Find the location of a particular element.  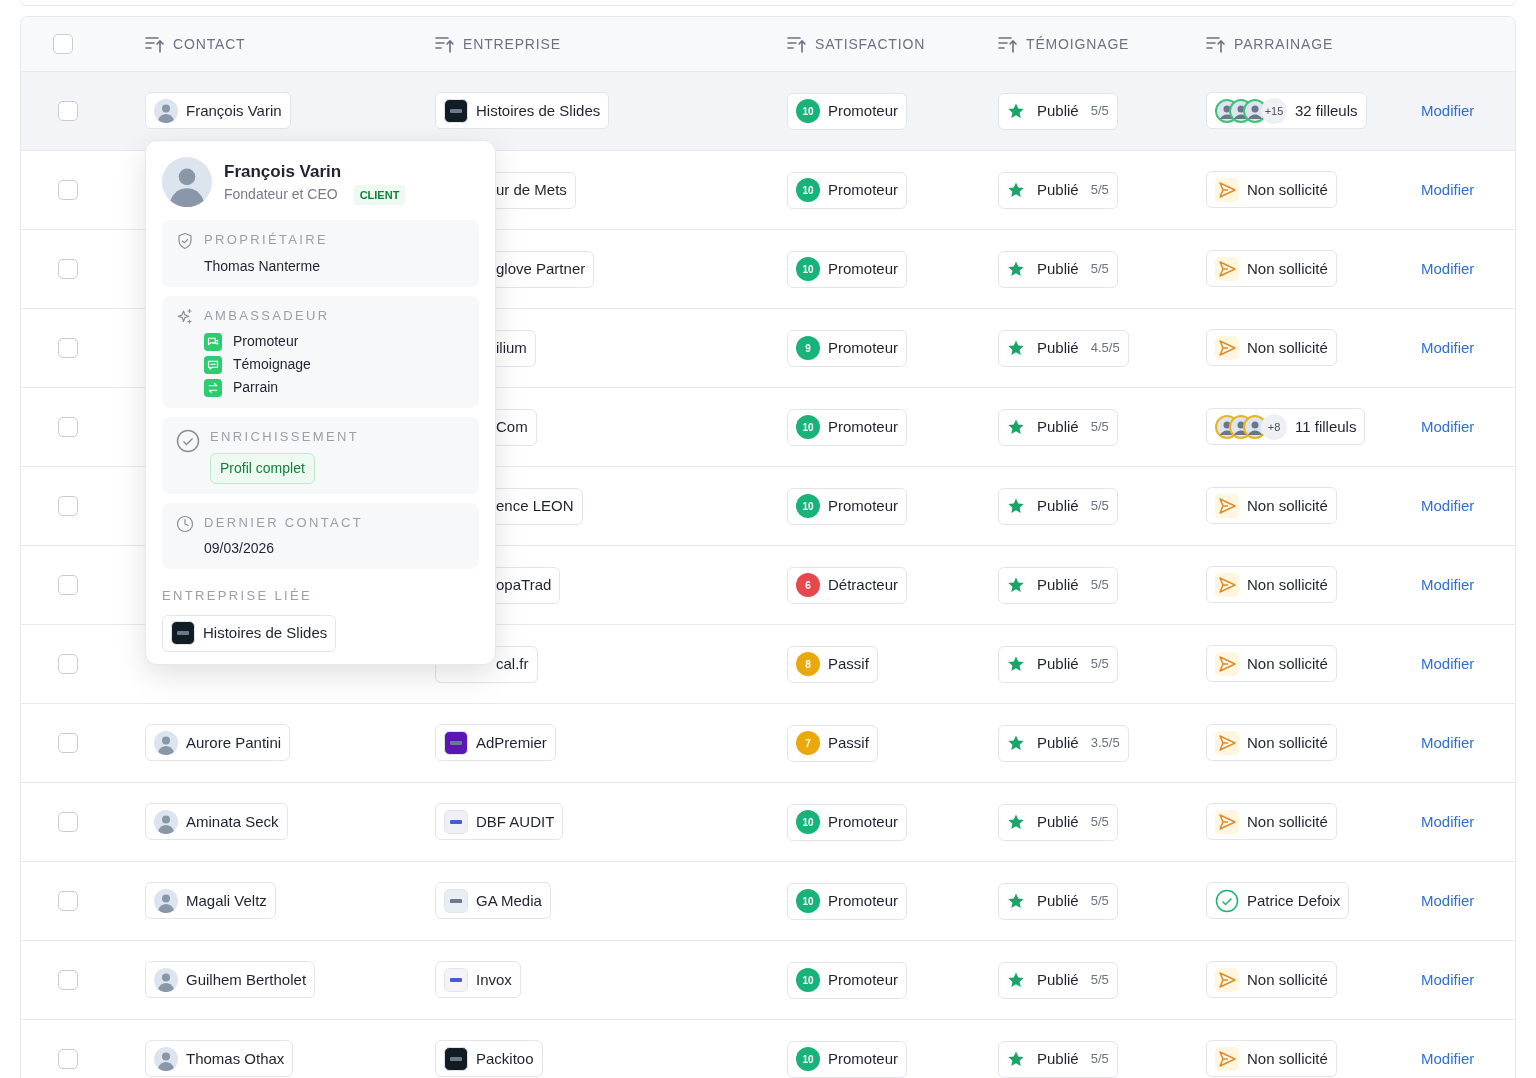

avatar is located at coordinates (166, 110).